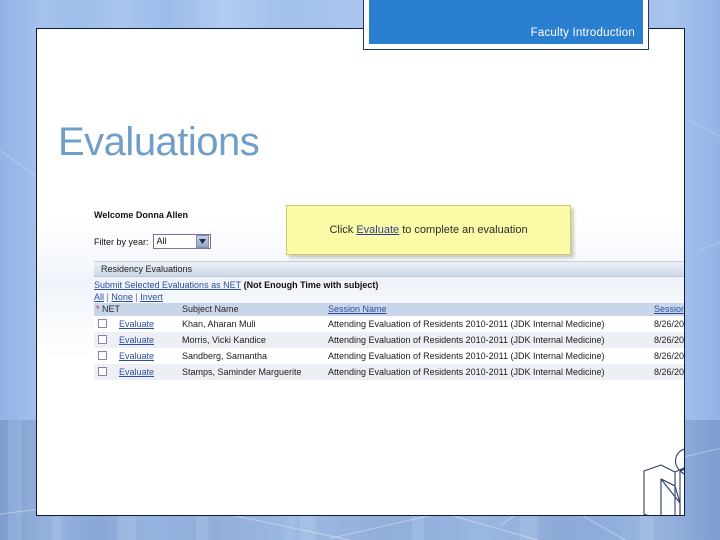 The width and height of the screenshot is (720, 540). I want to click on slide-banner: Faculty Introduction, so click(506, 25).